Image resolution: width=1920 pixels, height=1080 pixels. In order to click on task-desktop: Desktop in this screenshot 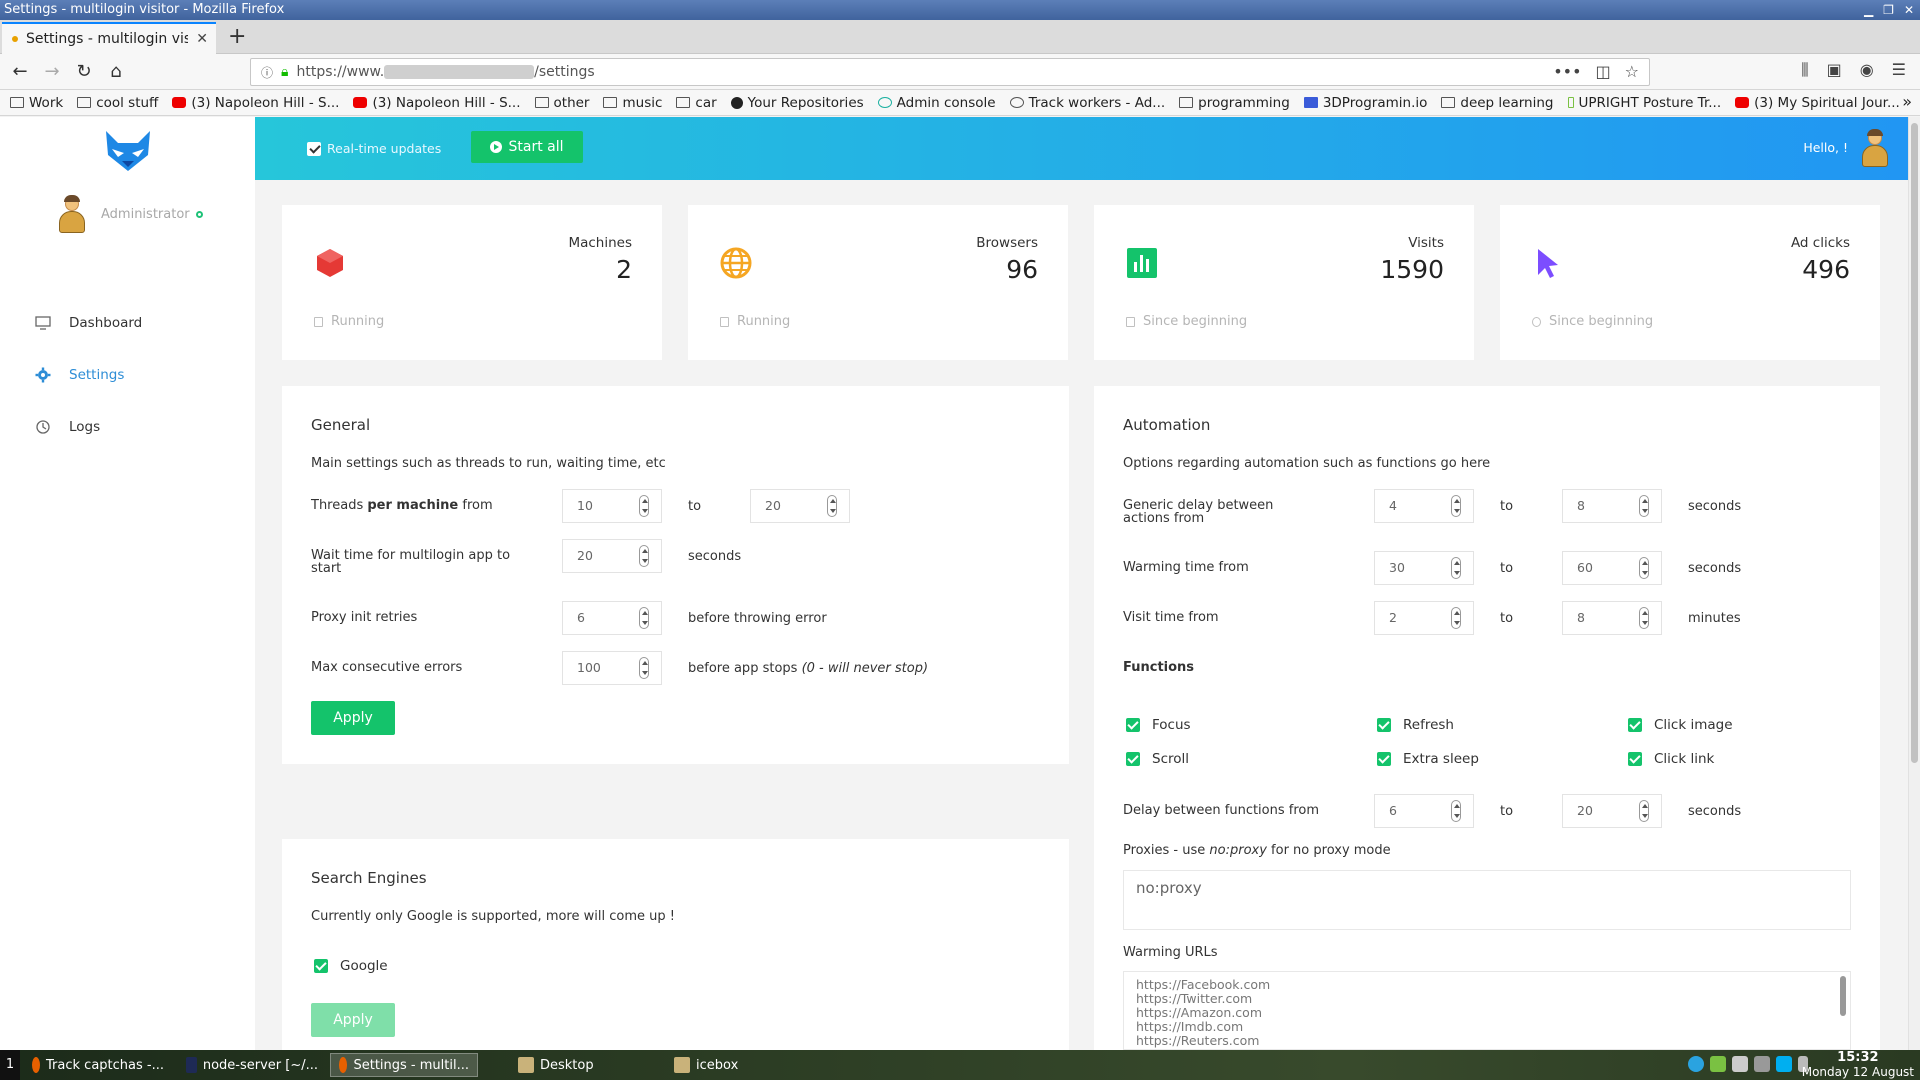, I will do `click(584, 1065)`.